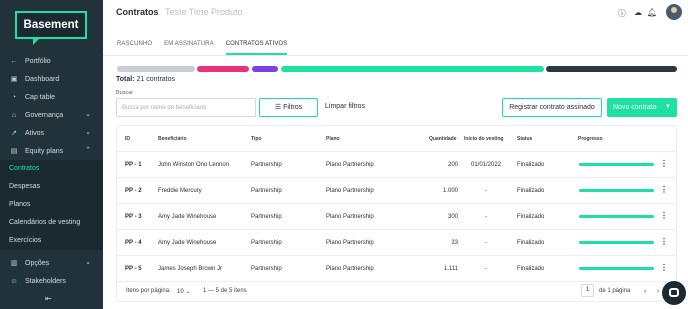 This screenshot has height=309, width=688. Describe the element at coordinates (658, 291) in the screenshot. I see `next-page-icon: ›` at that location.